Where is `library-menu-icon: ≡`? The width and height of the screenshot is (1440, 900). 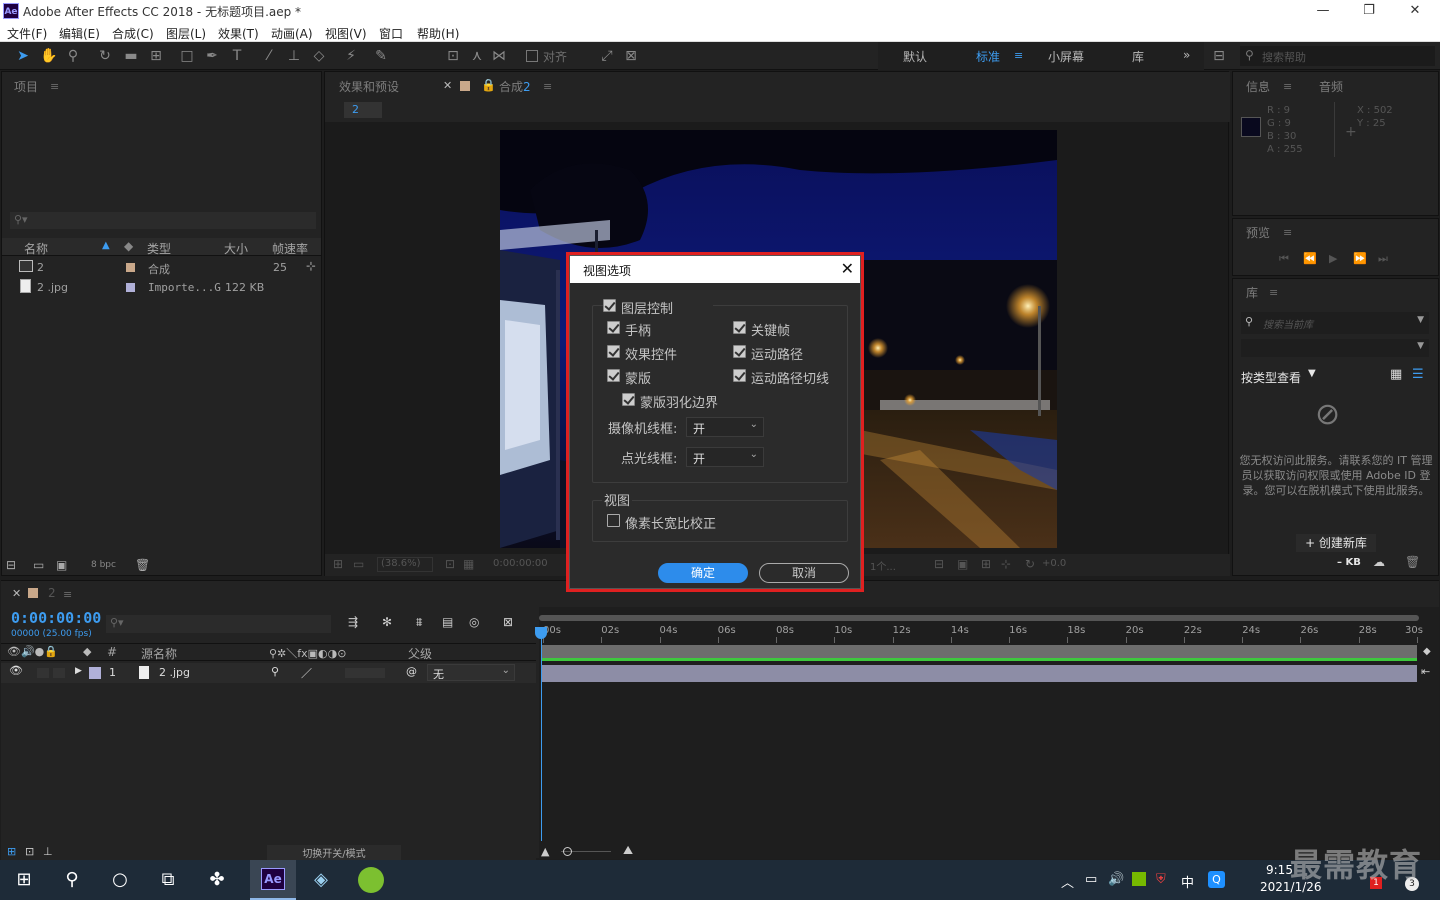
library-menu-icon: ≡ is located at coordinates (1273, 292).